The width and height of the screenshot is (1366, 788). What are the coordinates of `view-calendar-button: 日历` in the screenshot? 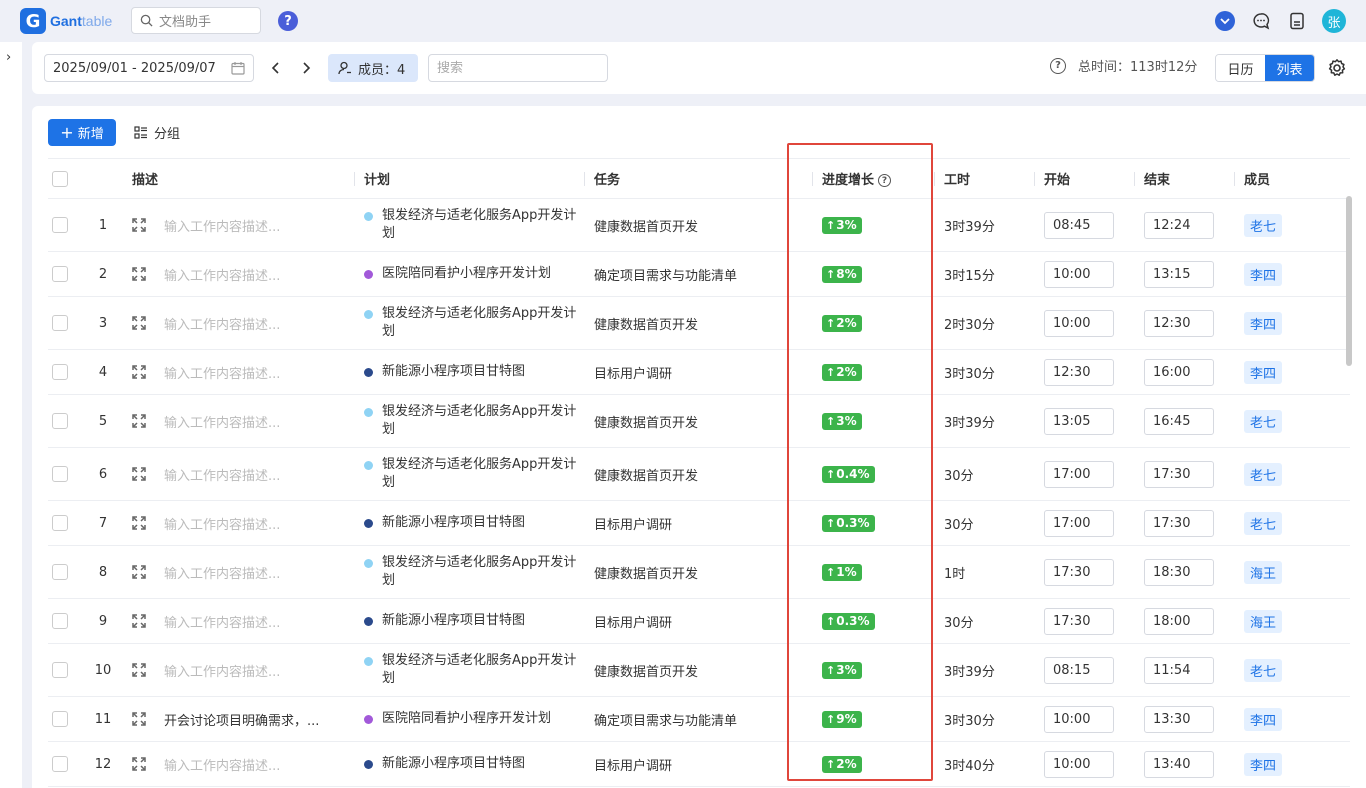 It's located at (1240, 68).